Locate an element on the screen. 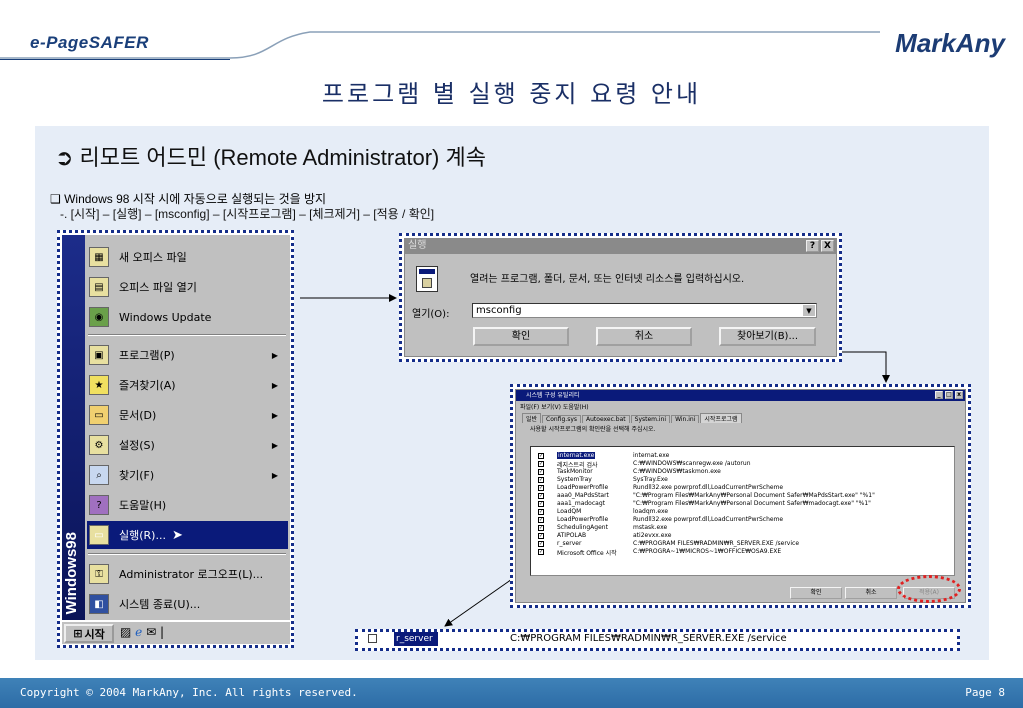 The width and height of the screenshot is (1023, 708). startup-command: ati2evxx.exe is located at coordinates (652, 535).